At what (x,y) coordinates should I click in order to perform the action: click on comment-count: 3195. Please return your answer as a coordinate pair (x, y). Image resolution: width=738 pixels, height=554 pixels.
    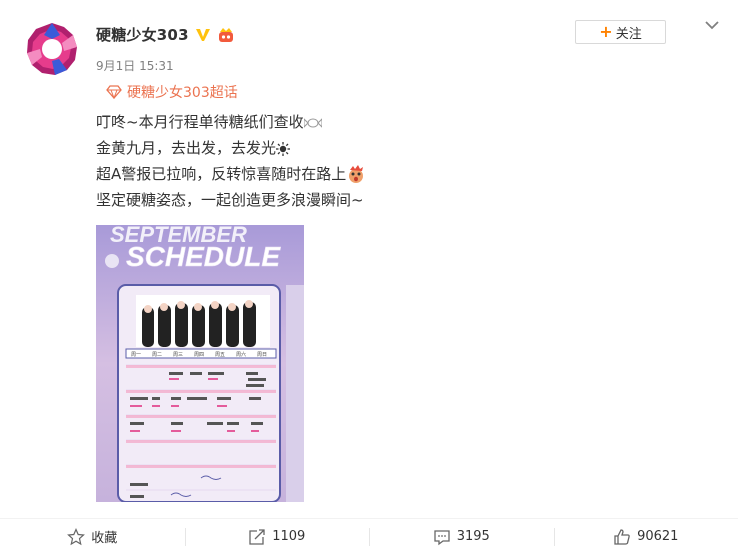
    Looking at the image, I should click on (473, 536).